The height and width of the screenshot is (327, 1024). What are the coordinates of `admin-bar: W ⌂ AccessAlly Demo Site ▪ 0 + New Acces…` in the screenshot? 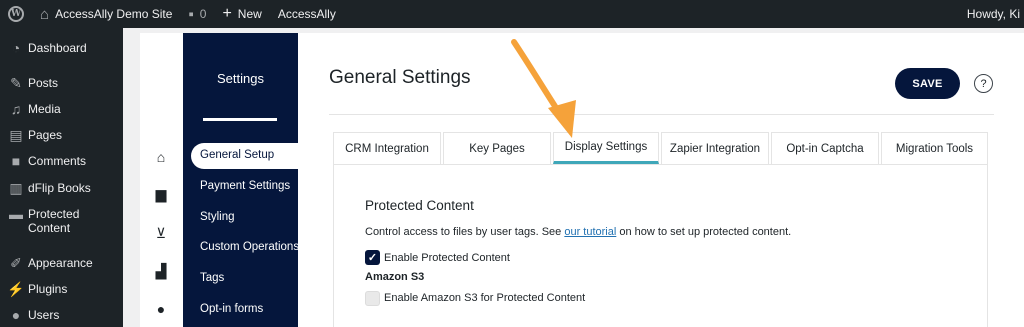 It's located at (512, 14).